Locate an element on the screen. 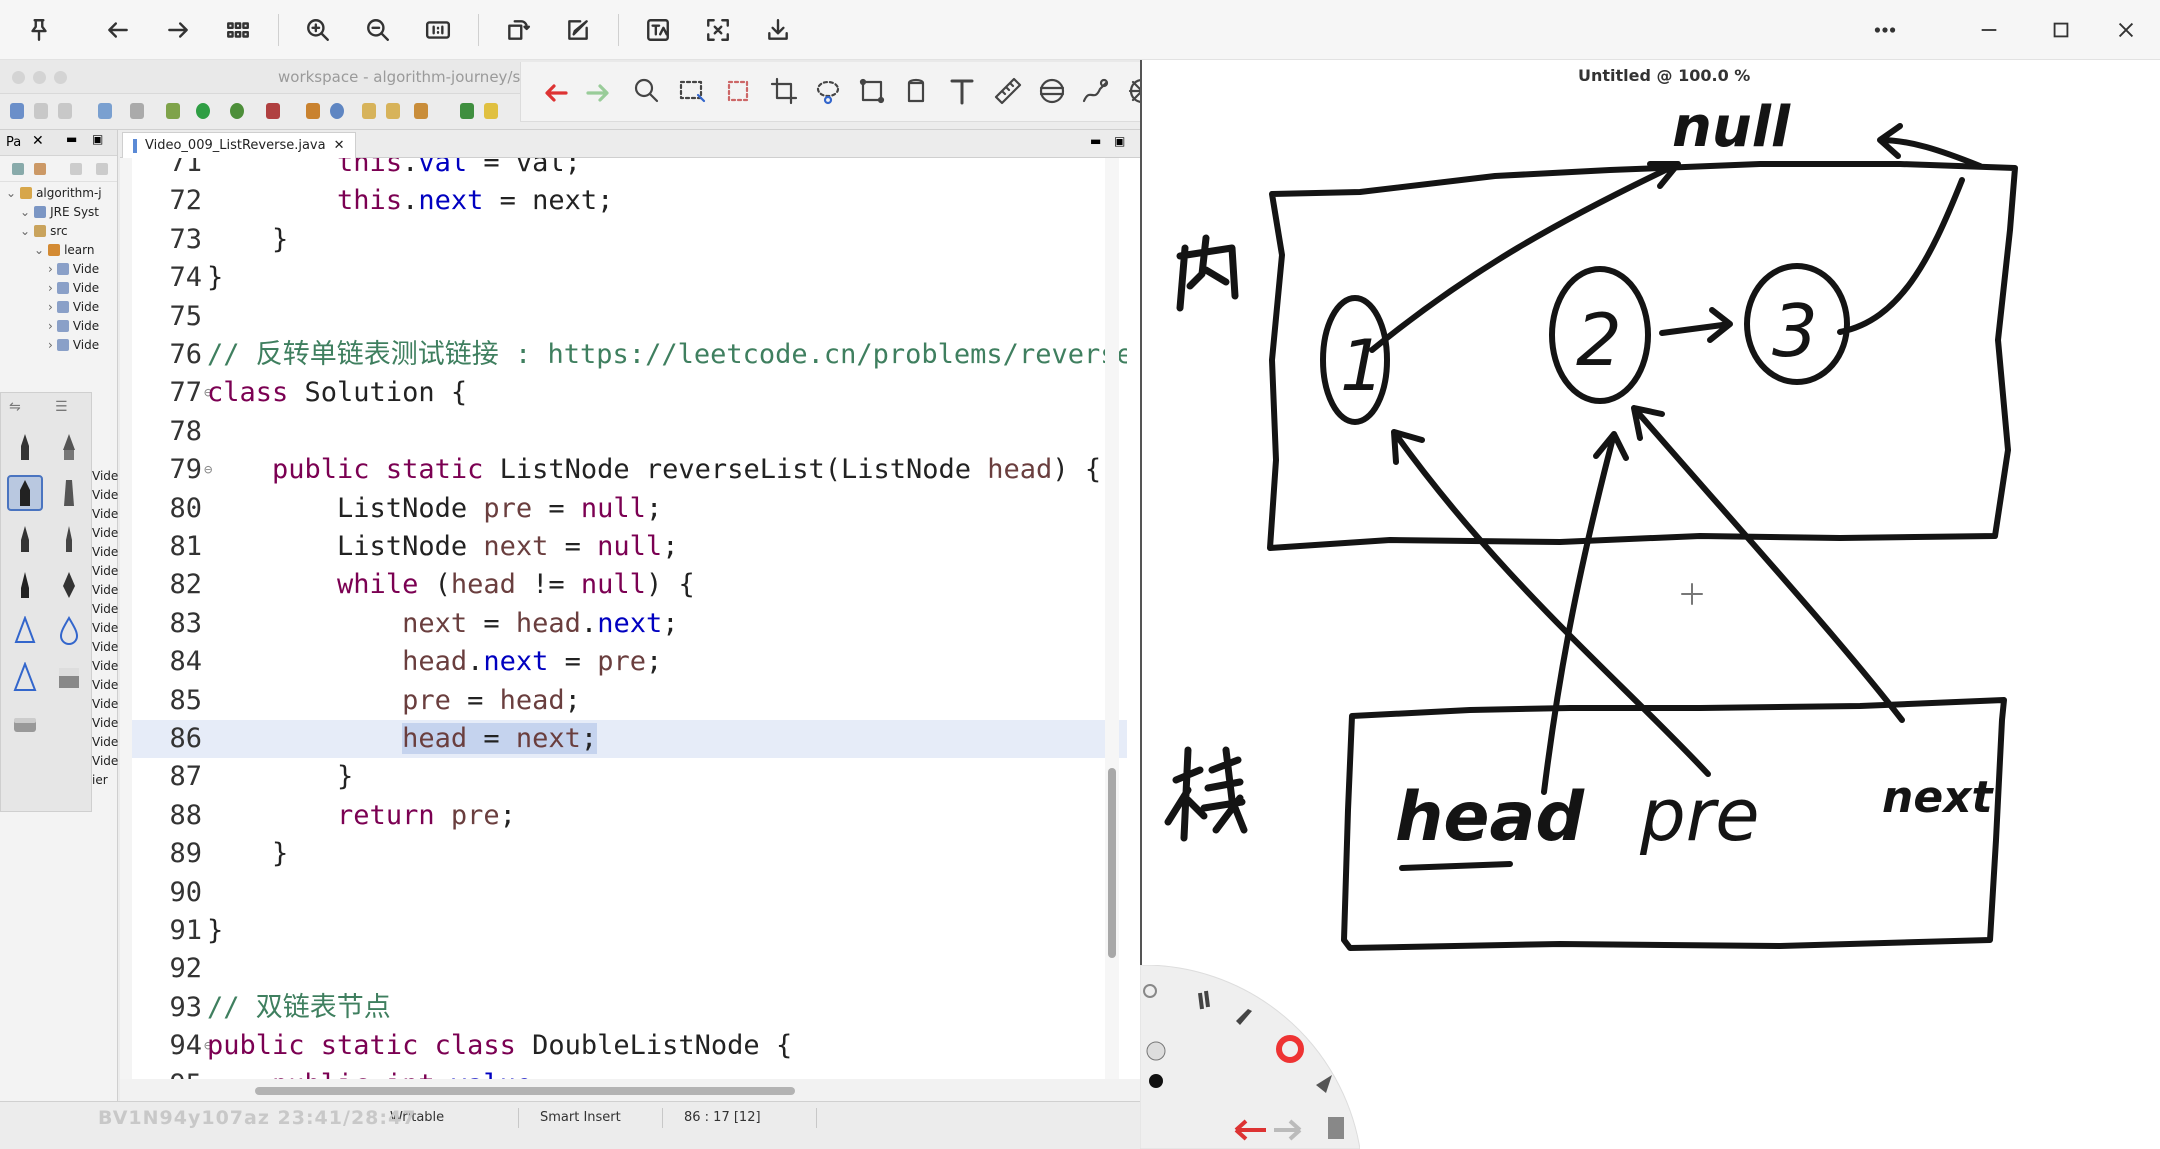 The height and width of the screenshot is (1149, 2160). grid-icon is located at coordinates (238, 30).